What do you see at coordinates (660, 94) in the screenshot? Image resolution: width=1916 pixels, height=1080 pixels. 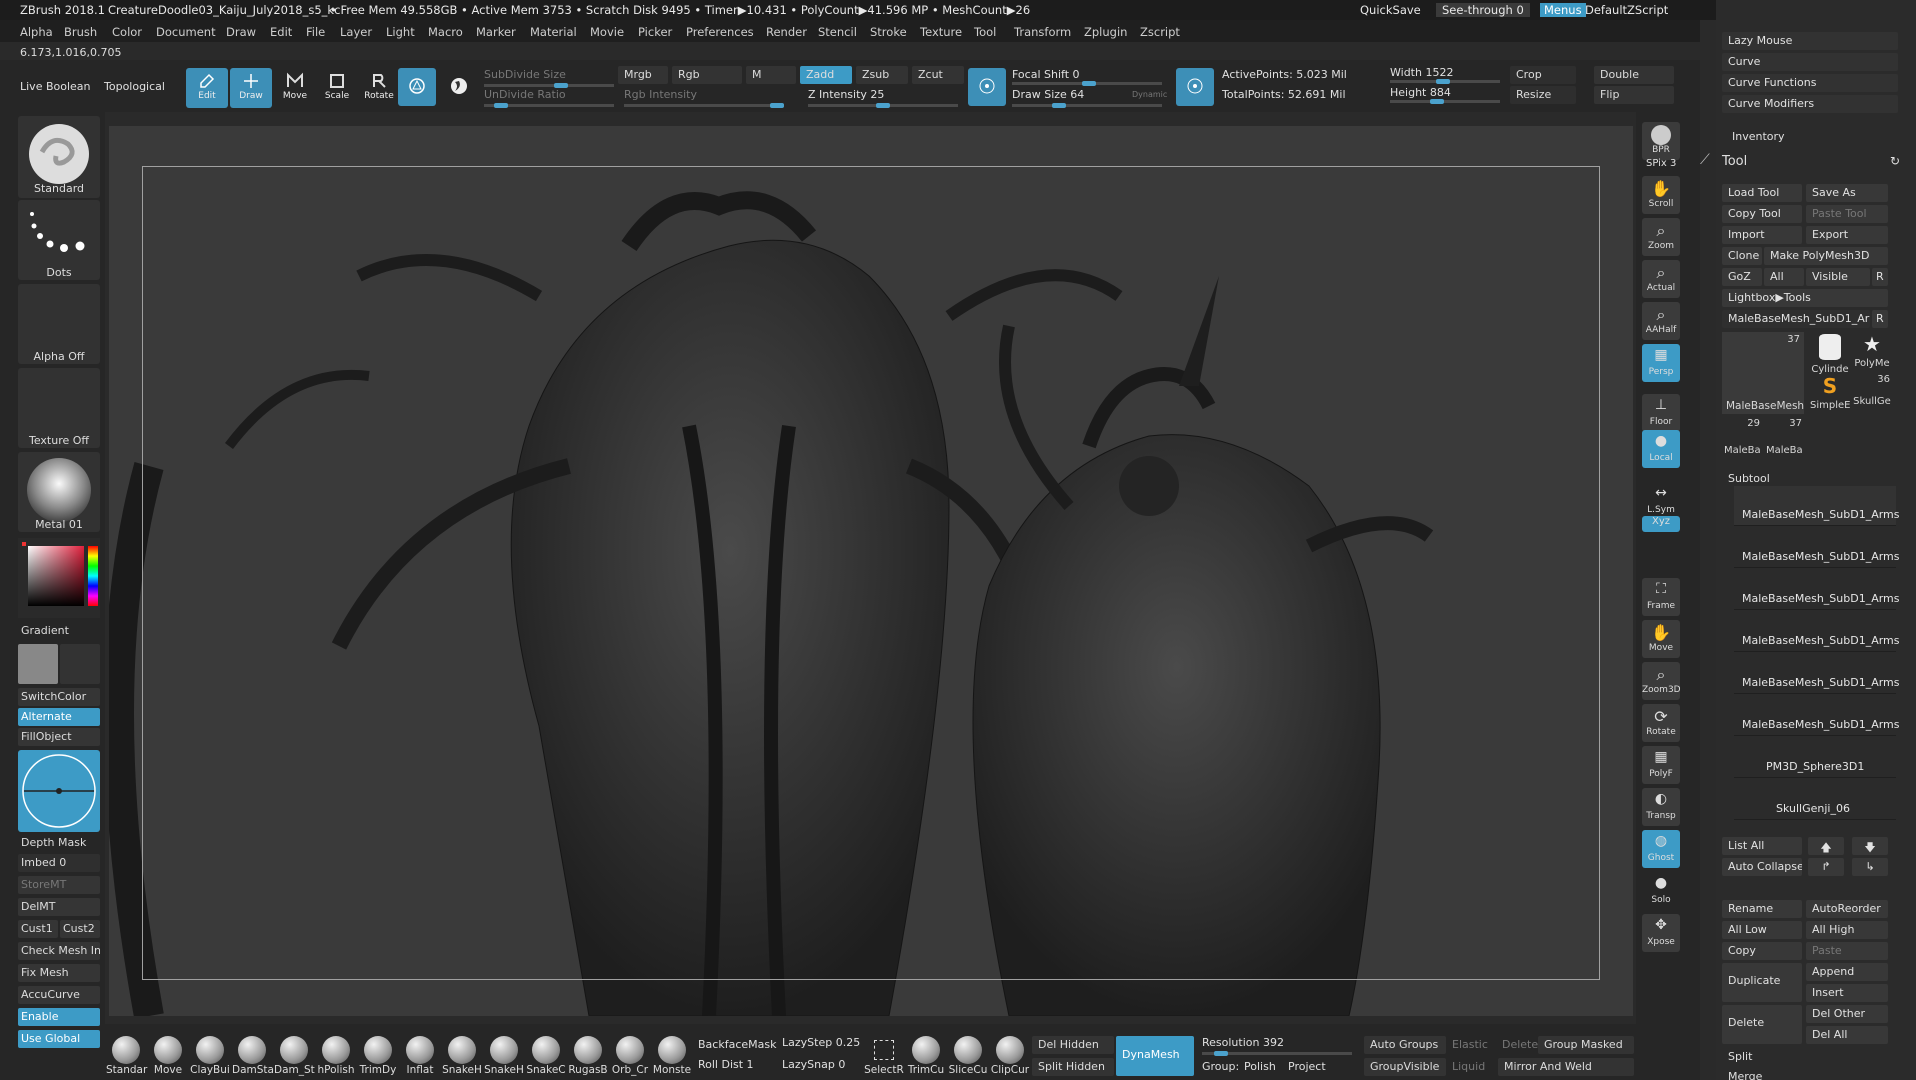 I see `rgb-intensity-slider: Rgb Intensity` at bounding box center [660, 94].